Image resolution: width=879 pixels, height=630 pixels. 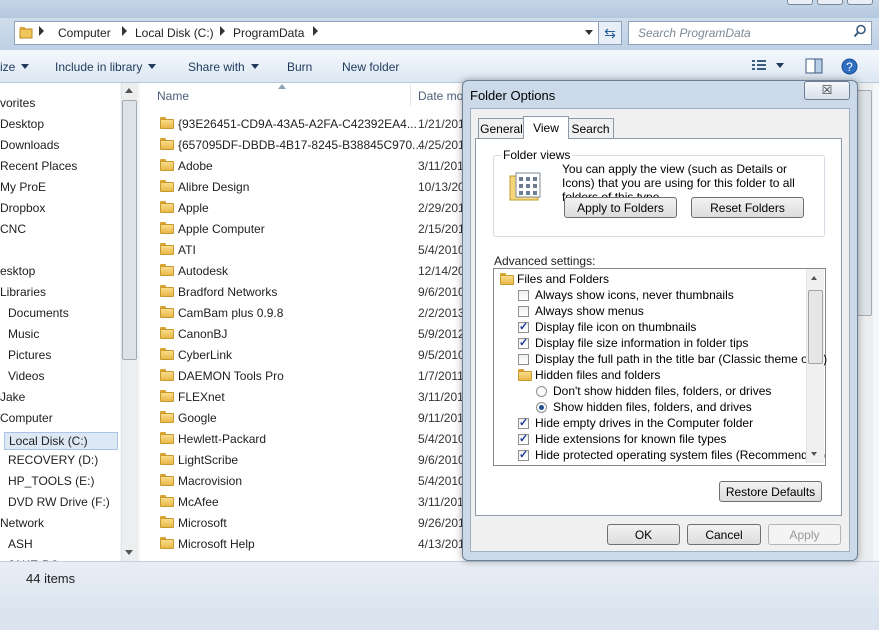 I want to click on file-date: 1/21/201, so click(x=441, y=124).